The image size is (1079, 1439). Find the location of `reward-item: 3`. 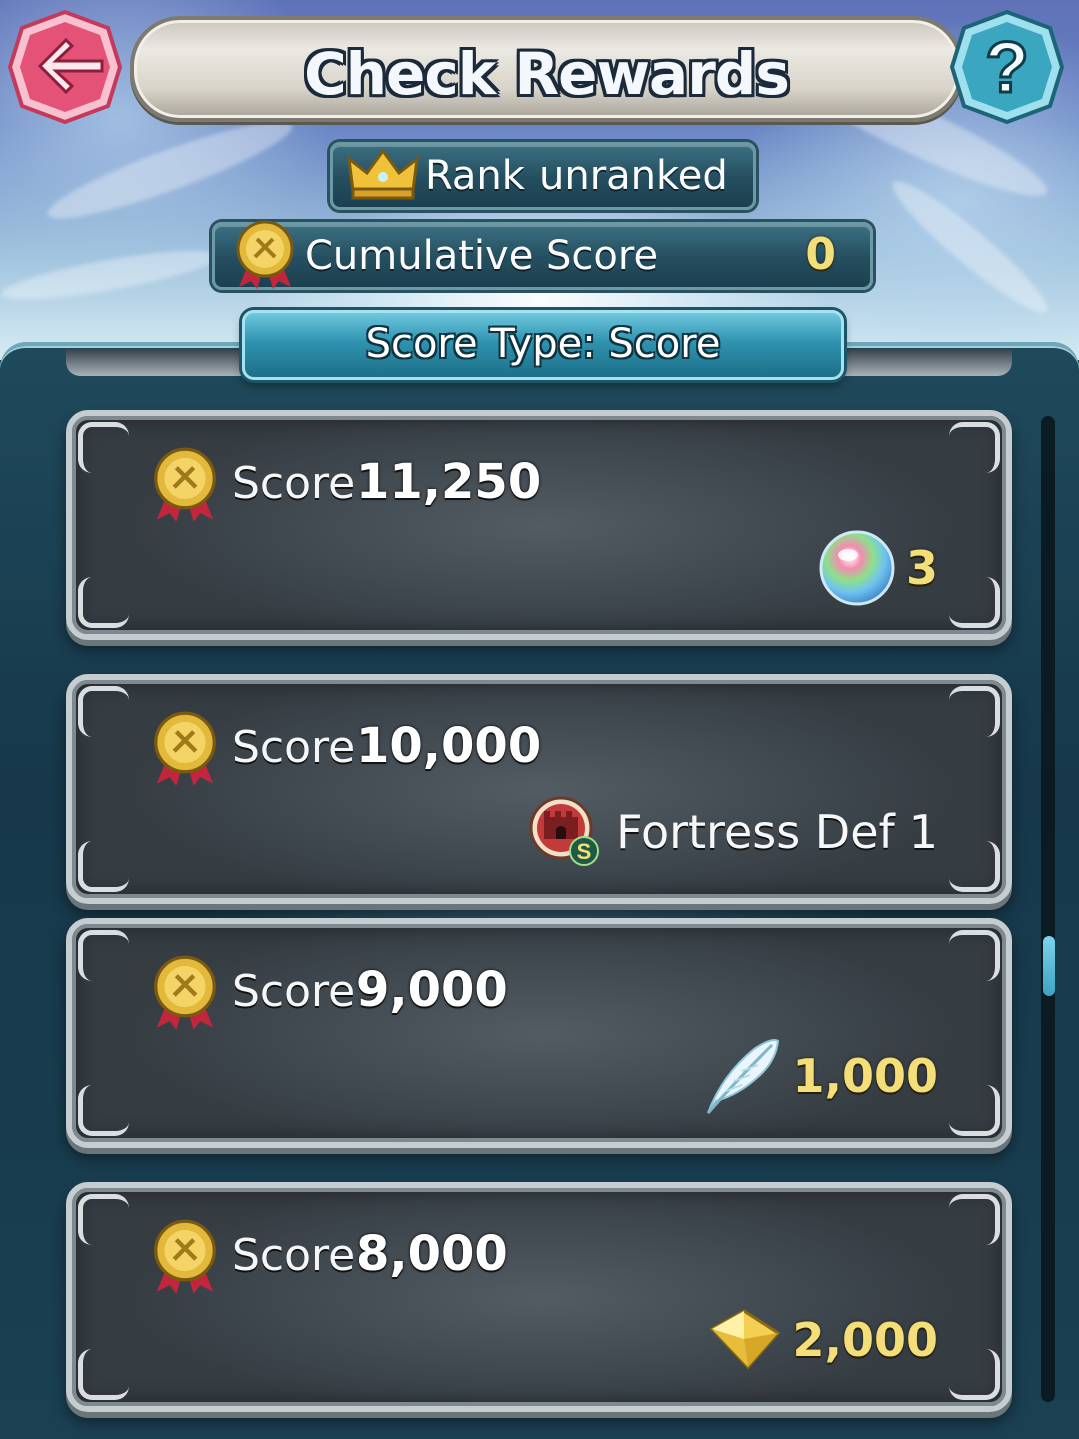

reward-item: 3 is located at coordinates (878, 568).